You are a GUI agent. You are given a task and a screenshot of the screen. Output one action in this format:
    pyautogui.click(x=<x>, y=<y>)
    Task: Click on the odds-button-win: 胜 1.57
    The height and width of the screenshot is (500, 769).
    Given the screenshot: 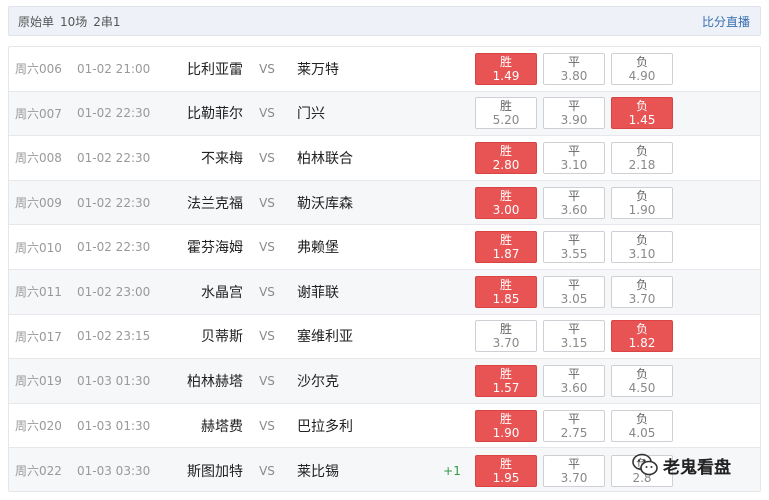 What is the action you would take?
    pyautogui.click(x=506, y=380)
    